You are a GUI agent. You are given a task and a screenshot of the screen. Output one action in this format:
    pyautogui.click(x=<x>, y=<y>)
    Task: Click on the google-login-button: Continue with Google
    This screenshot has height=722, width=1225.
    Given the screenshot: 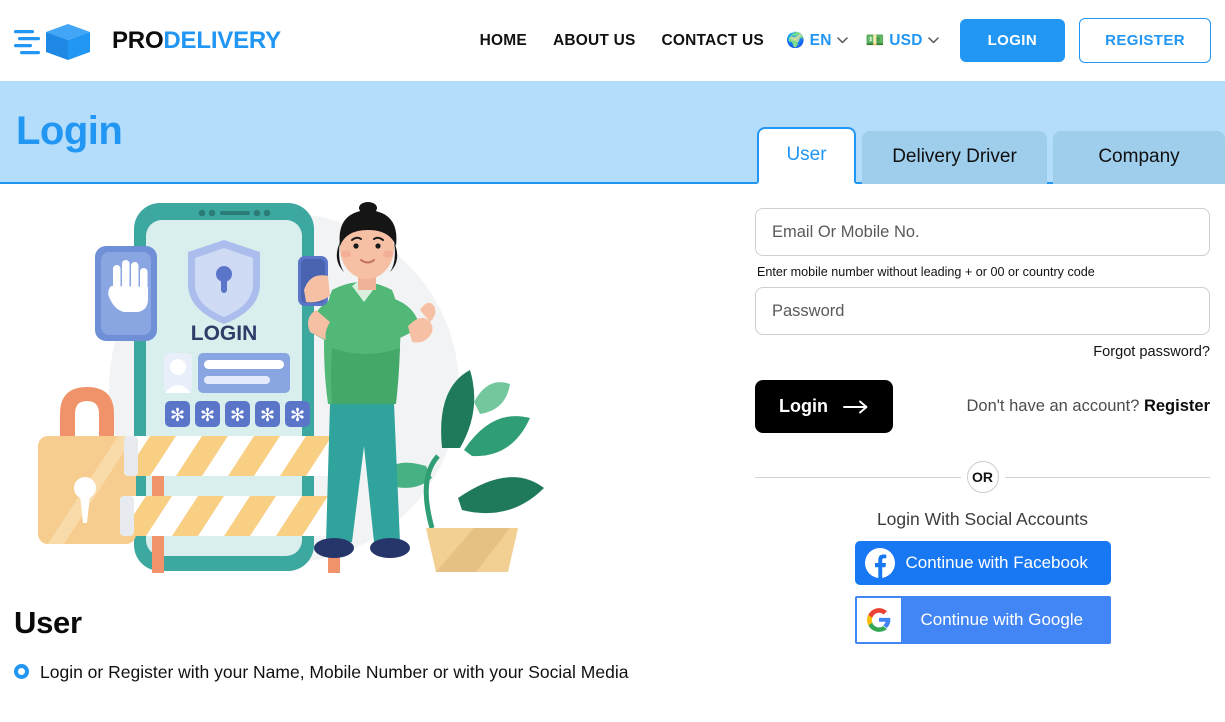 What is the action you would take?
    pyautogui.click(x=982, y=620)
    